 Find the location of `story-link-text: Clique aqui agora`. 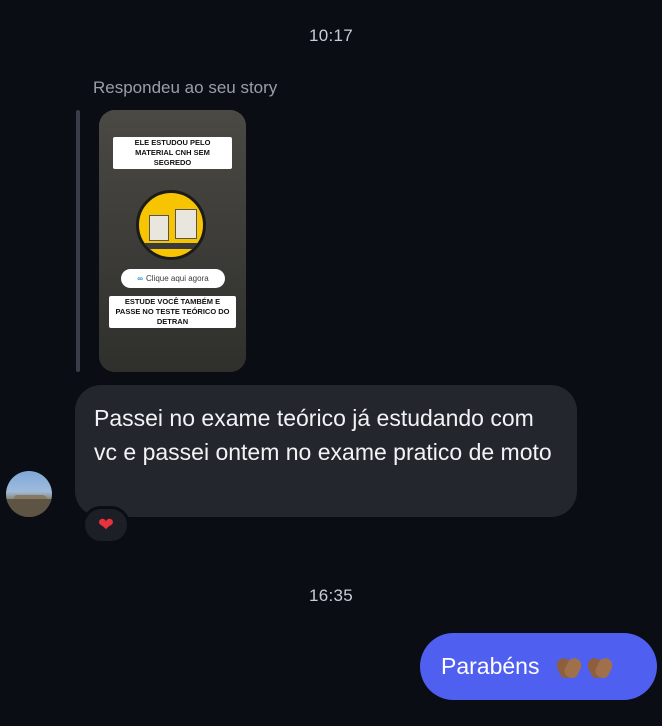

story-link-text: Clique aqui agora is located at coordinates (177, 278).